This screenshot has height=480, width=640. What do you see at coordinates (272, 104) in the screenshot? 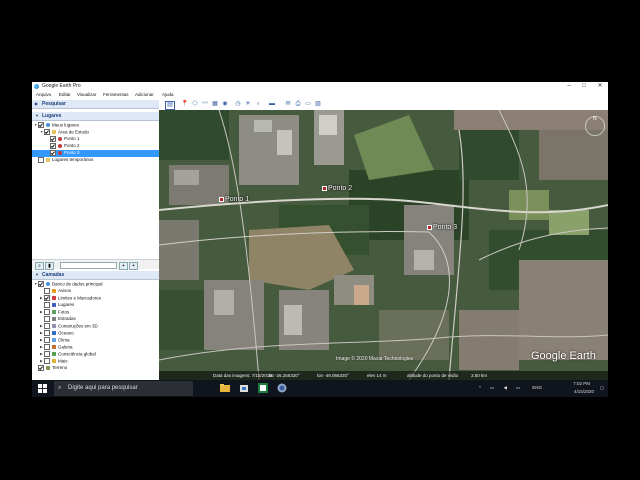
I see `ruler-icon: ▬` at bounding box center [272, 104].